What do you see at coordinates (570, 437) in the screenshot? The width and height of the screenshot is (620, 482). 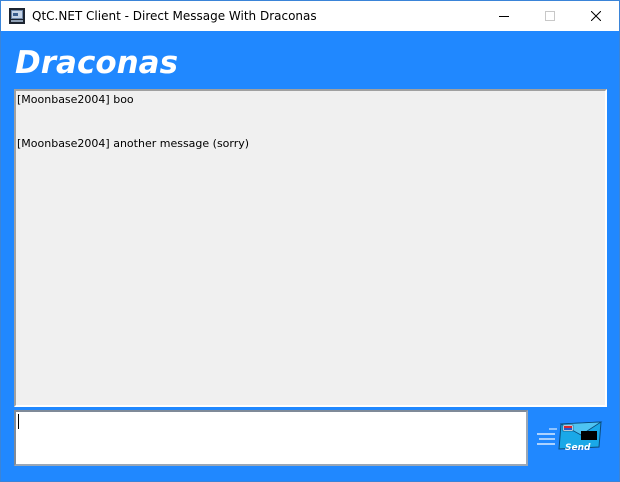 I see `send-button: Send` at bounding box center [570, 437].